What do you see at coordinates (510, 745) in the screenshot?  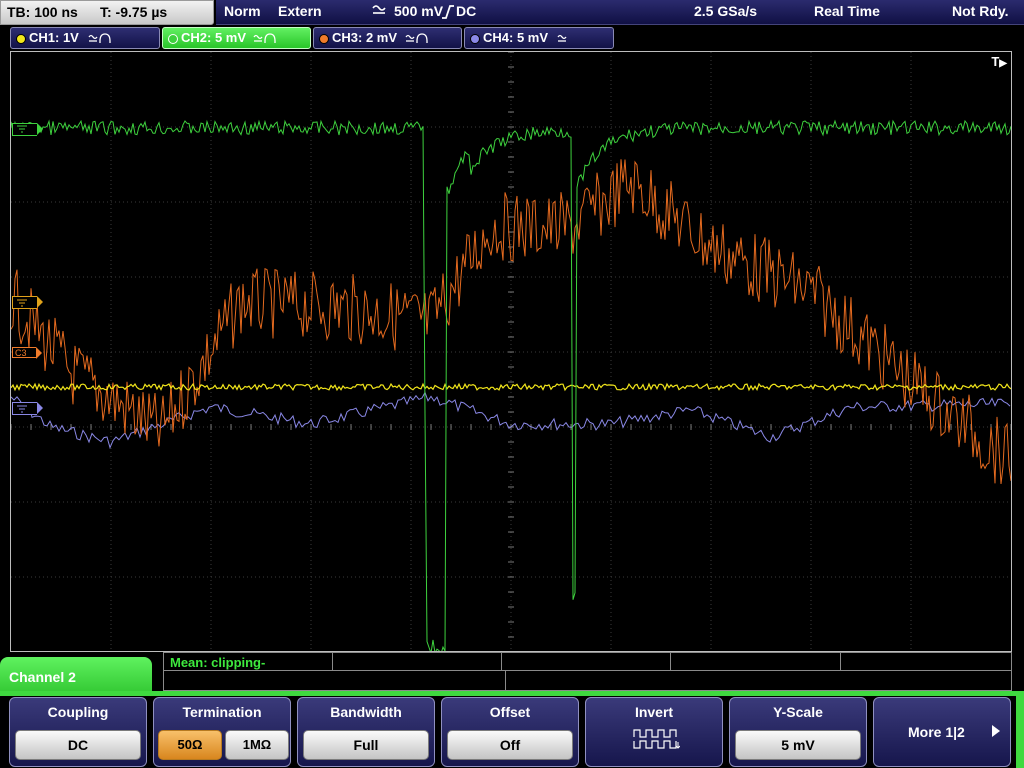 I see `offset-value: Off` at bounding box center [510, 745].